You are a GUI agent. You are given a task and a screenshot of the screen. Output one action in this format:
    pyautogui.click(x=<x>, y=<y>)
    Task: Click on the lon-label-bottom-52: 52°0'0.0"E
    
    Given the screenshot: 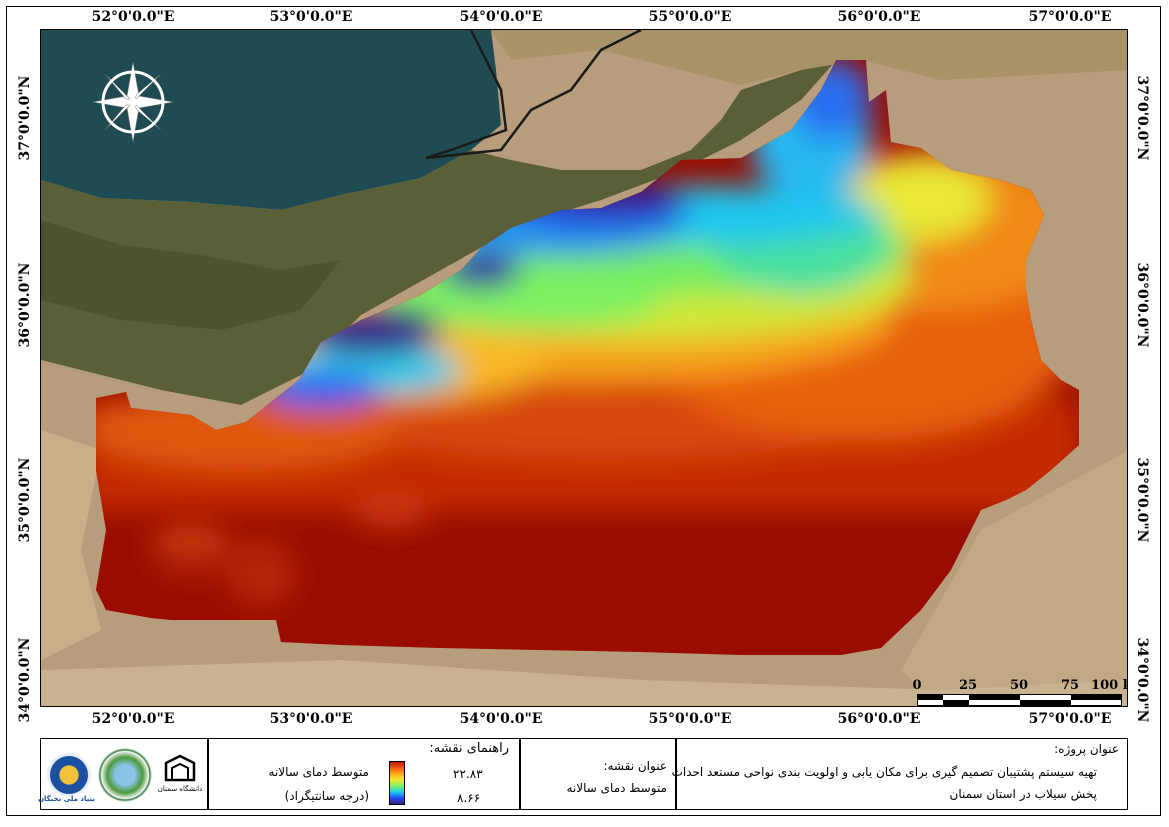 What is the action you would take?
    pyautogui.click(x=133, y=719)
    